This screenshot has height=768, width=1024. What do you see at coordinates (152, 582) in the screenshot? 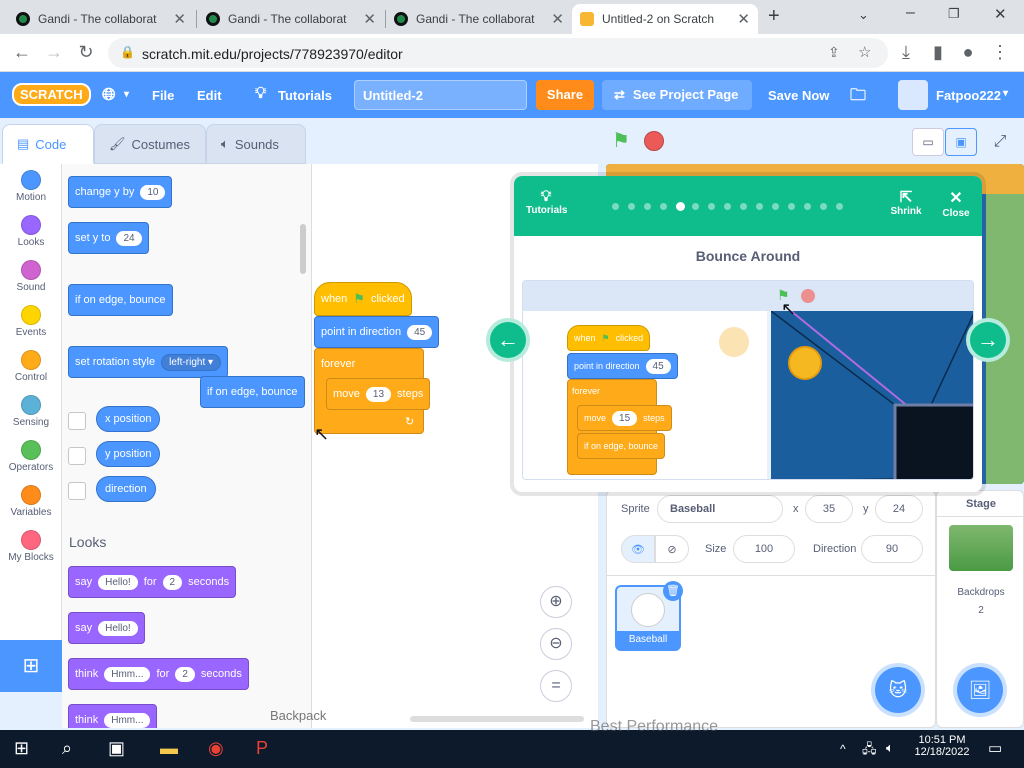
I see `block-say-for-seconds: say Hello! for 2 seconds` at bounding box center [152, 582].